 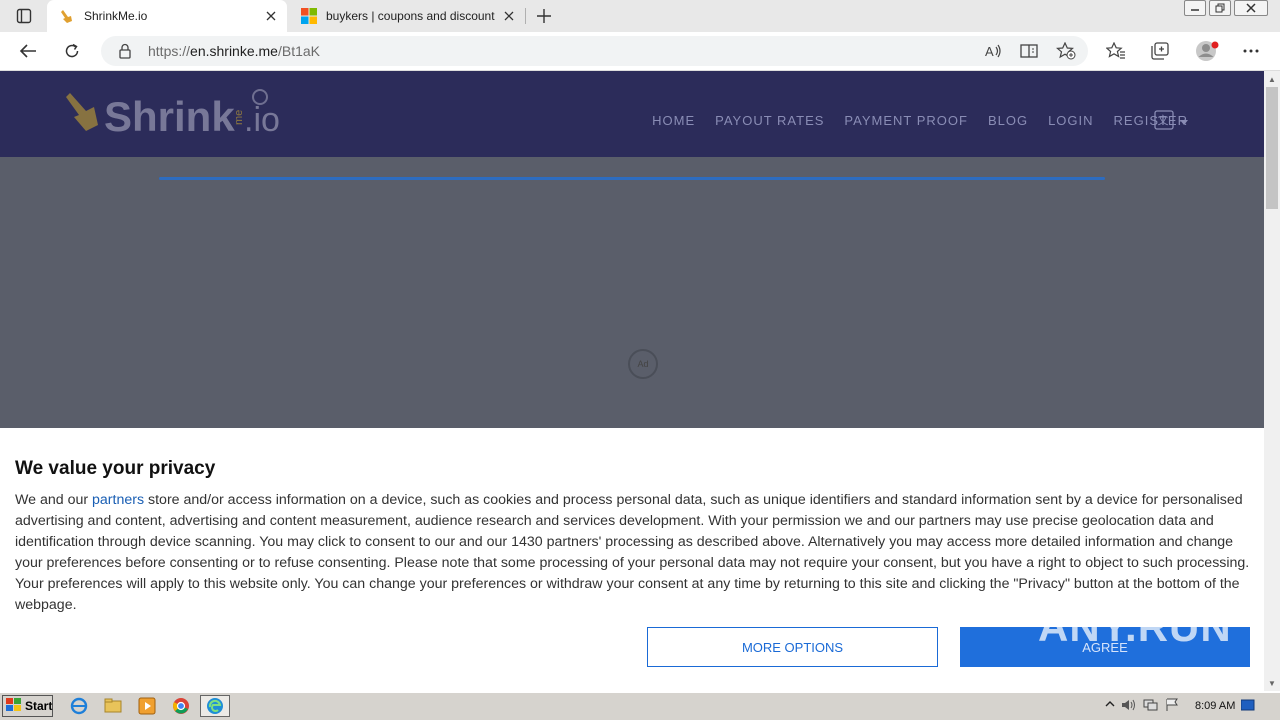 I want to click on consent-title: We value your privacy, so click(x=115, y=468).